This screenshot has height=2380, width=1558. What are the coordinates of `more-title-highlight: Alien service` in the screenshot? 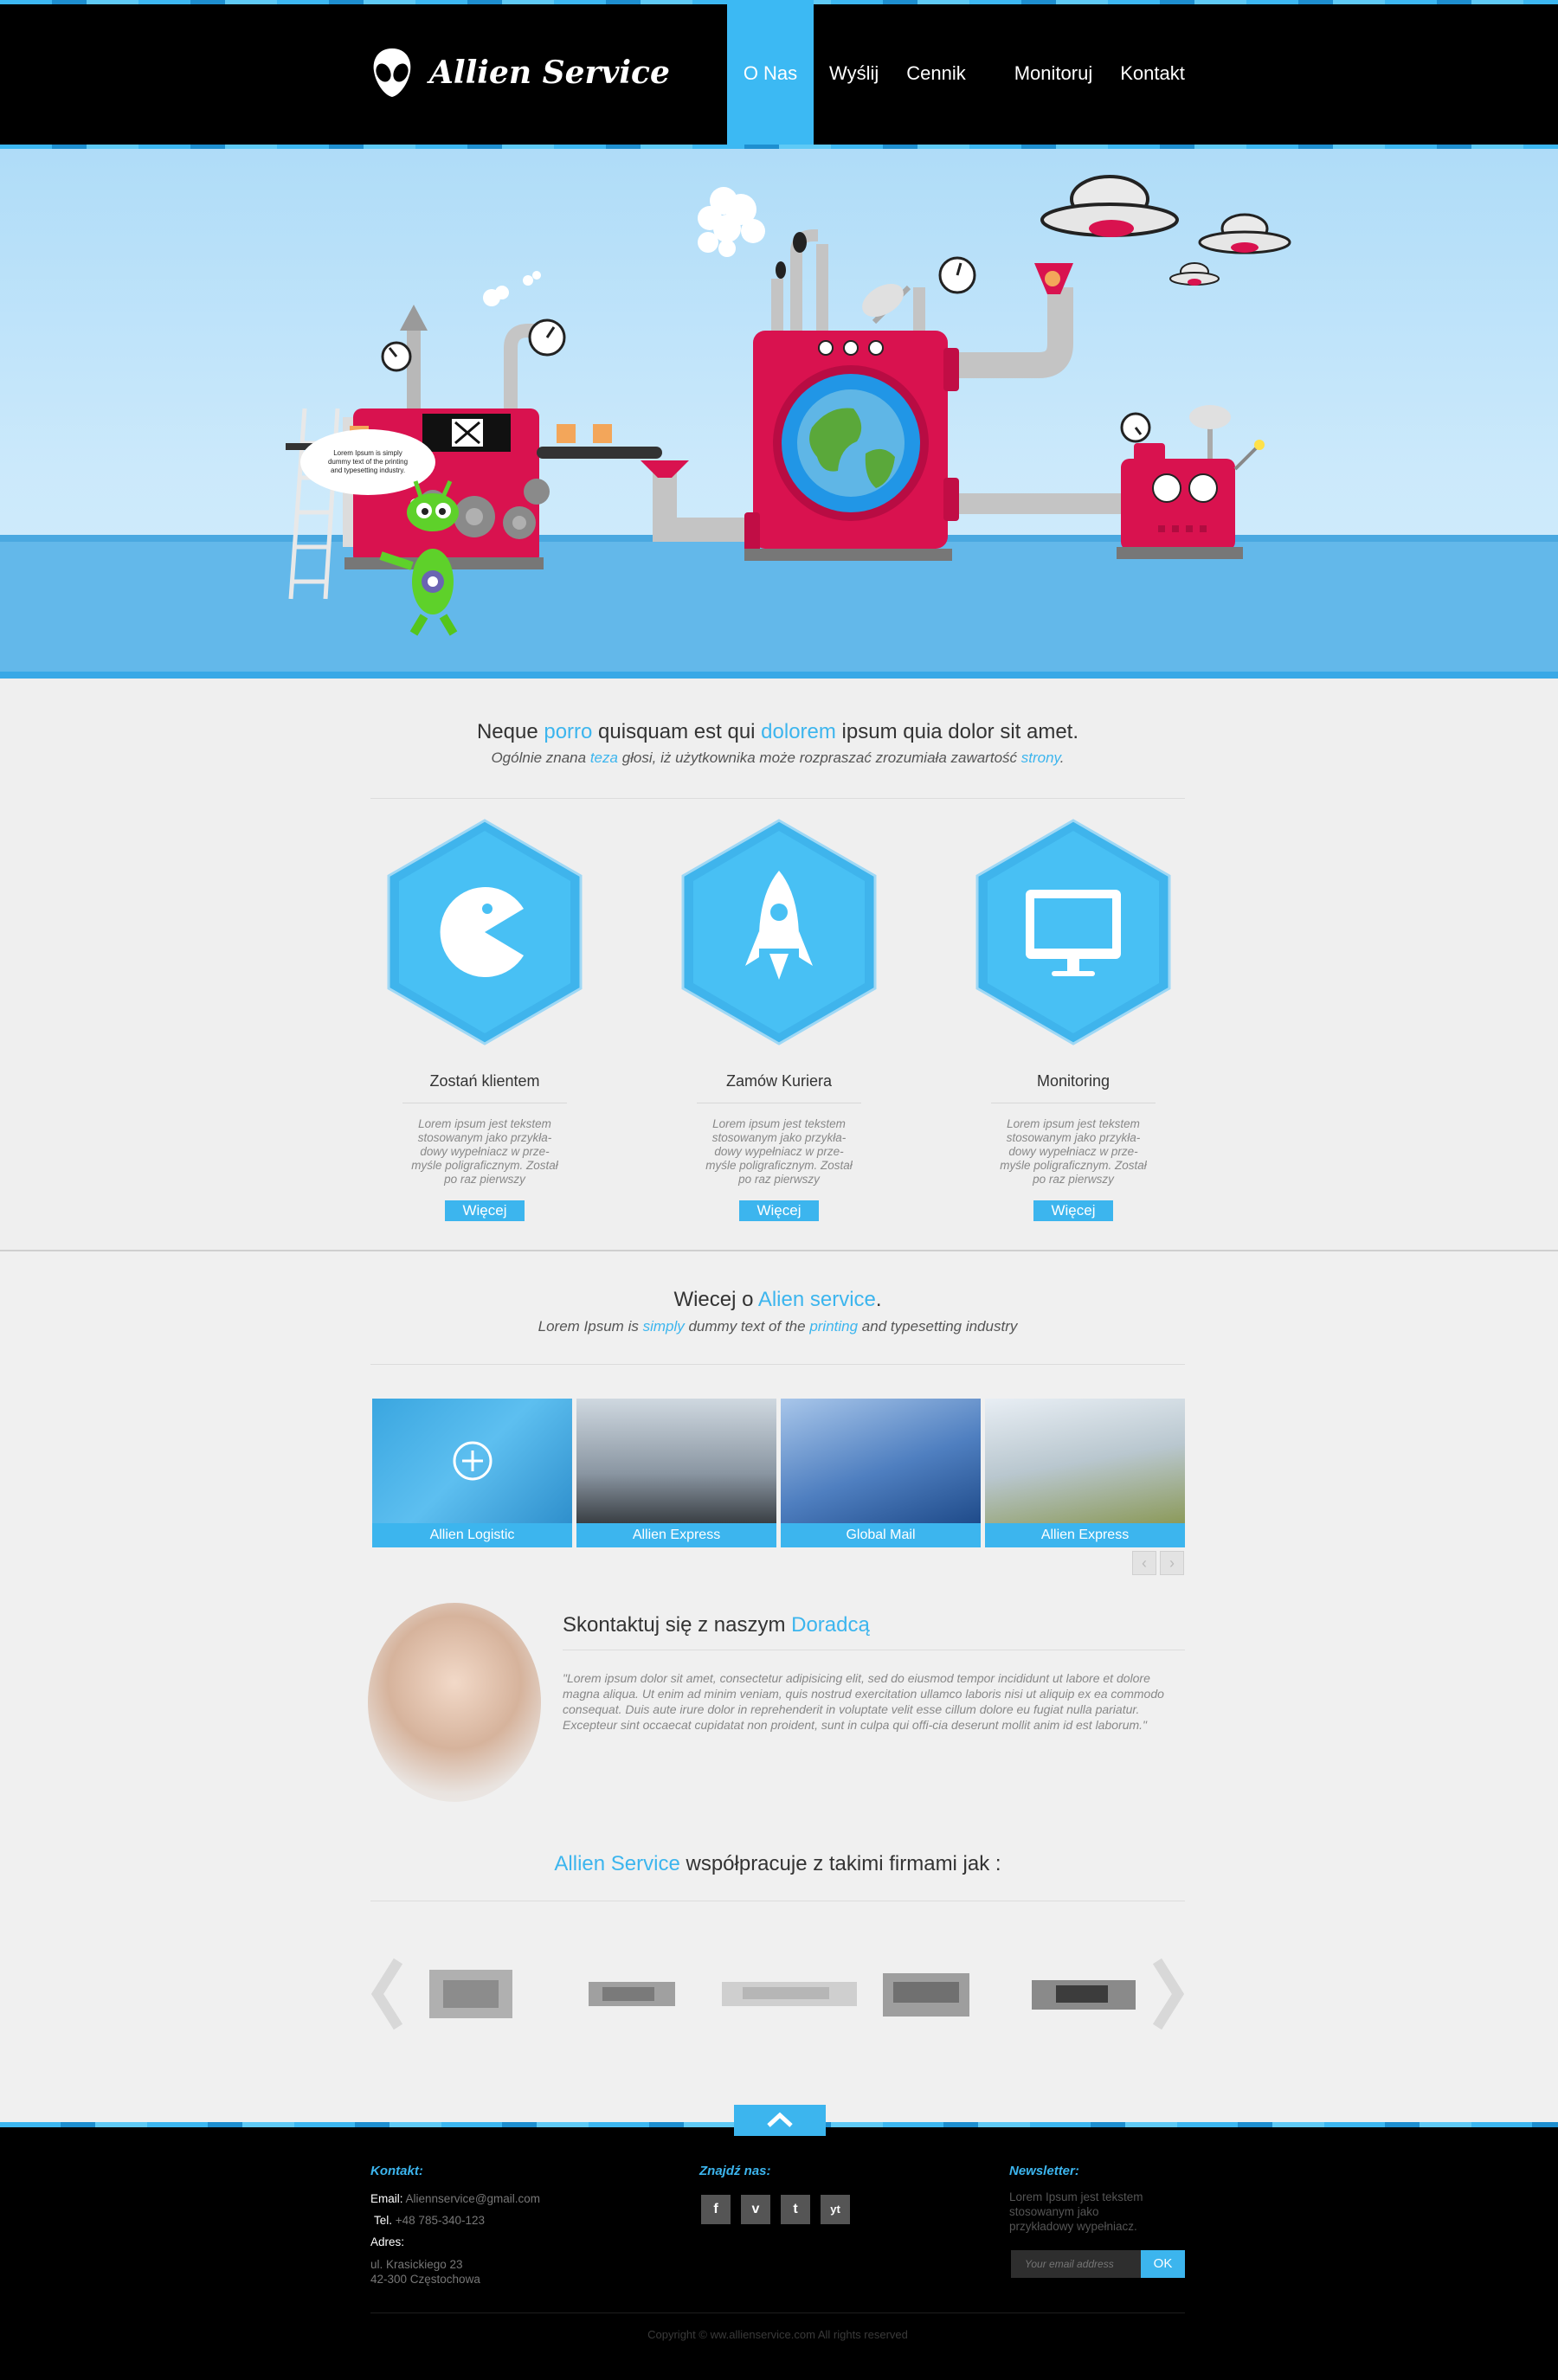 It's located at (816, 1299).